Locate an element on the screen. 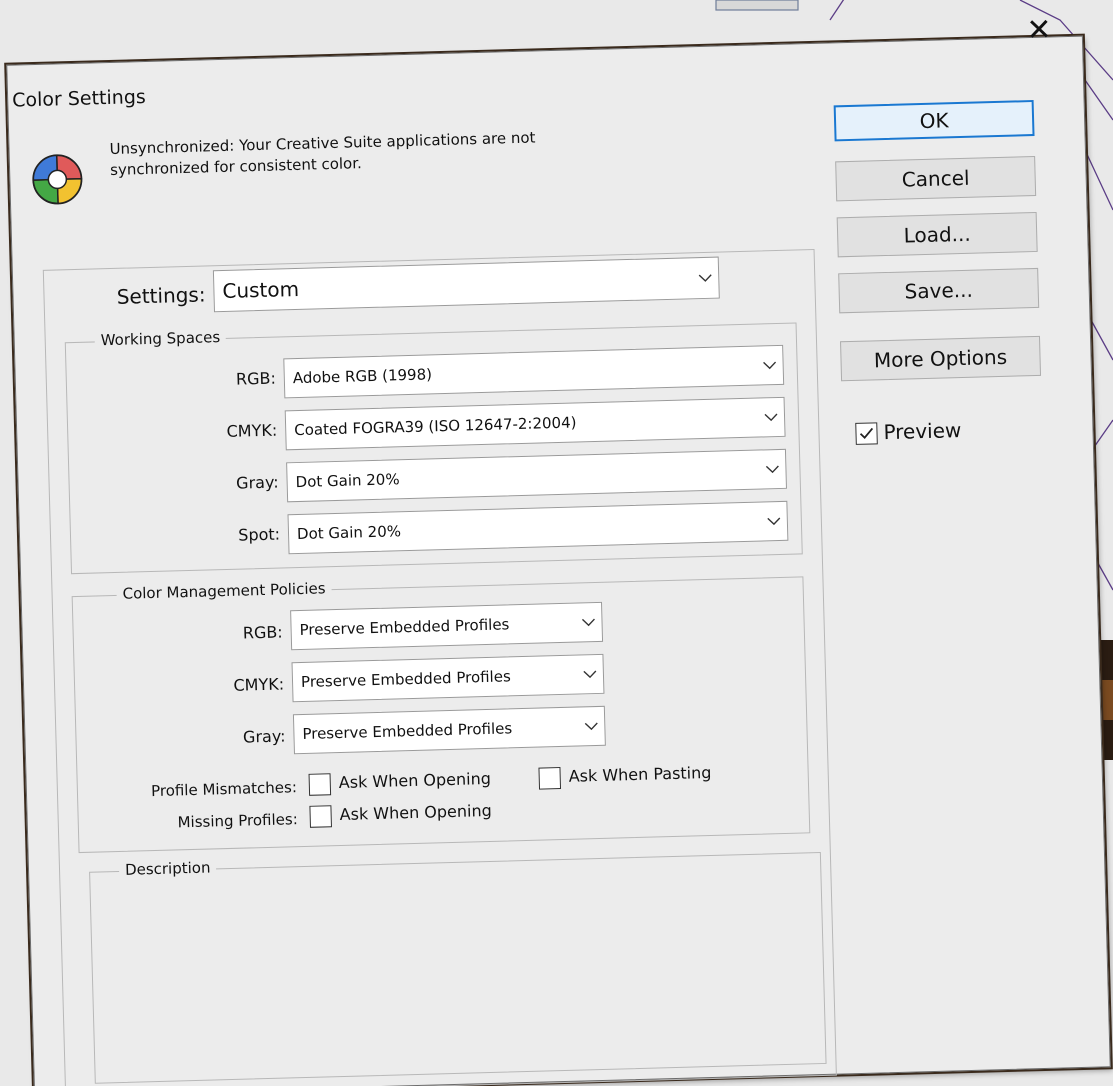 The image size is (1113, 1086). description-title: Description is located at coordinates (167, 868).